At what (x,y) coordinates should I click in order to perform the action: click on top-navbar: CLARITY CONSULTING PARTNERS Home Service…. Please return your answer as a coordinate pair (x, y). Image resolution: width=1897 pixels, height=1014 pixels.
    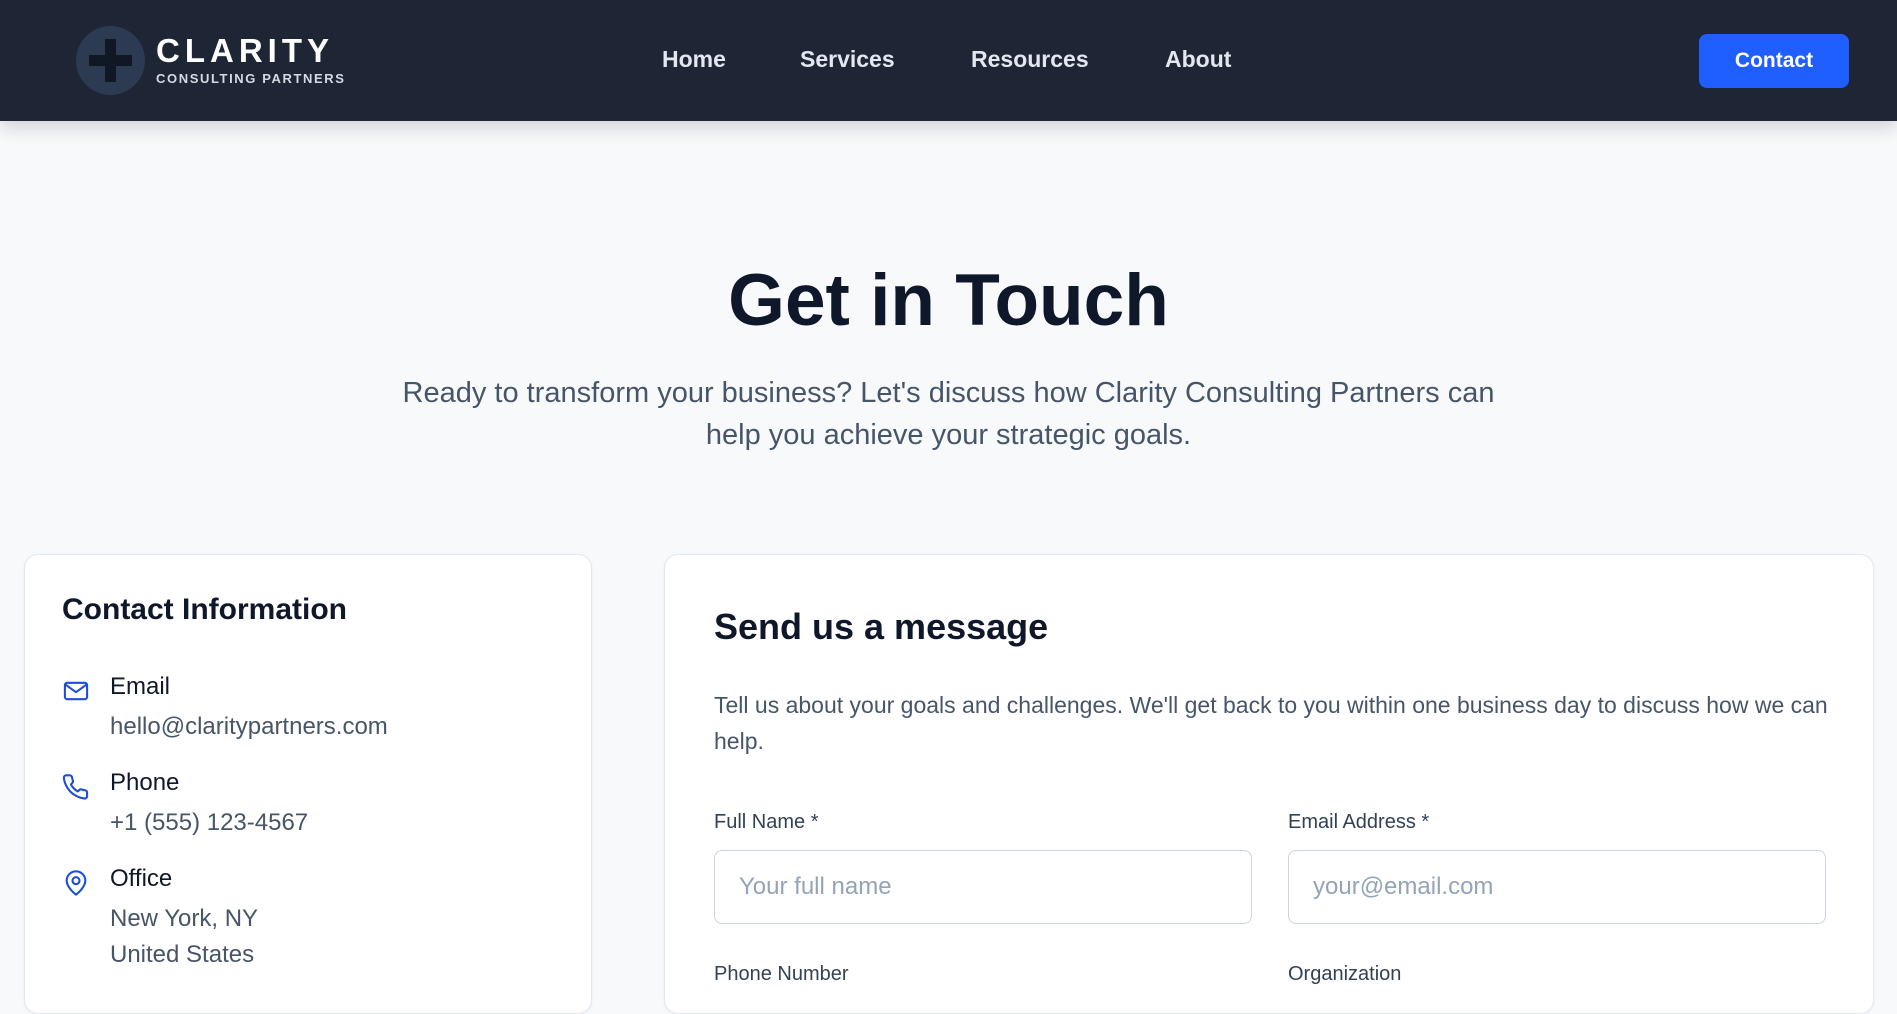
    Looking at the image, I should click on (948, 60).